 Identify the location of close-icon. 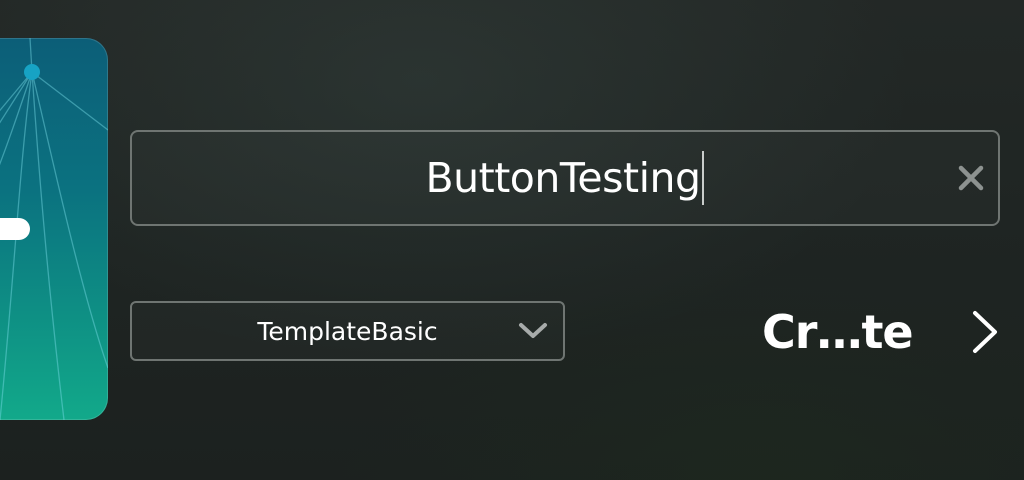
(971, 178).